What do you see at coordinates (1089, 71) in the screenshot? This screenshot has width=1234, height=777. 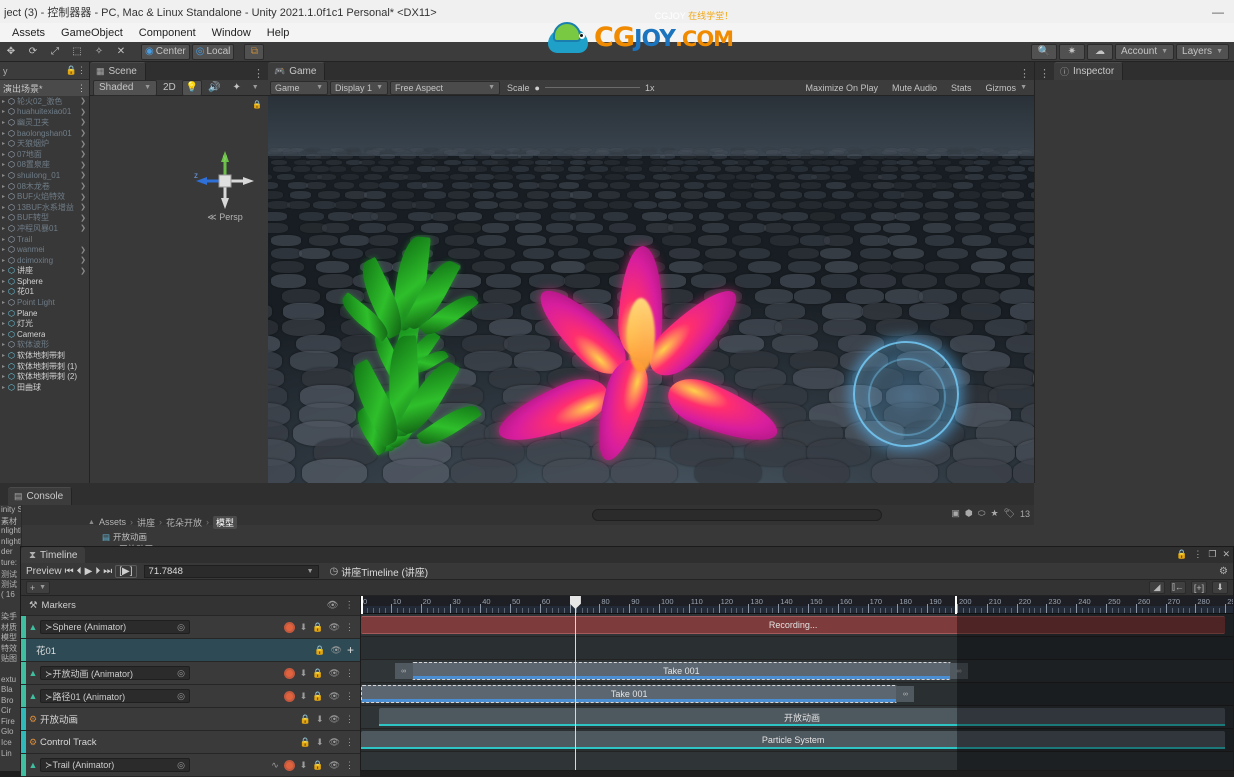 I see `tab-inspector: ⓘ Inspector` at bounding box center [1089, 71].